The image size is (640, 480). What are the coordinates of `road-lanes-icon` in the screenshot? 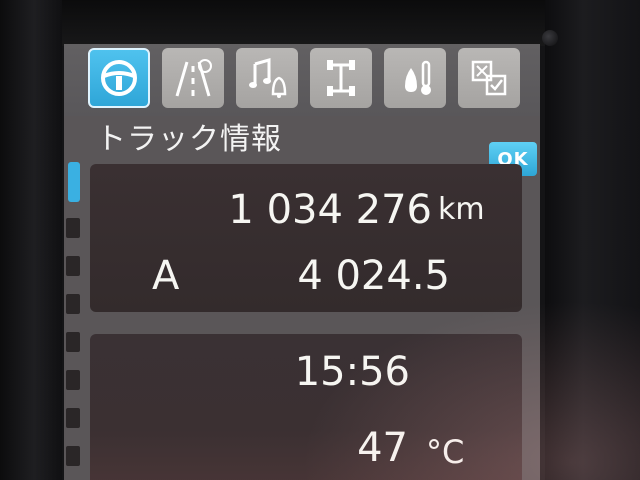 It's located at (193, 78).